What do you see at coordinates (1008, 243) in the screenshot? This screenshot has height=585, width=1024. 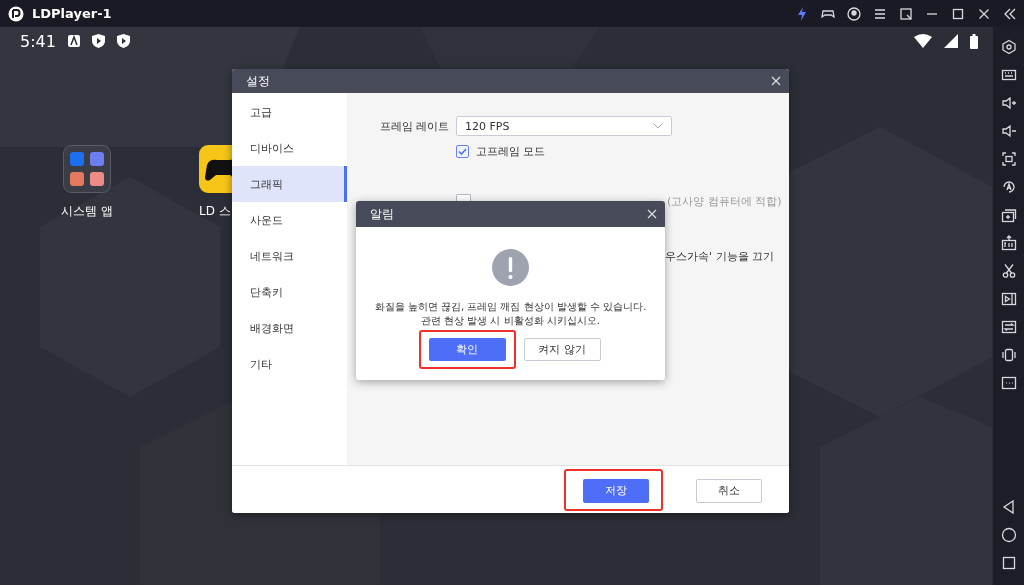 I see `apk-icon` at bounding box center [1008, 243].